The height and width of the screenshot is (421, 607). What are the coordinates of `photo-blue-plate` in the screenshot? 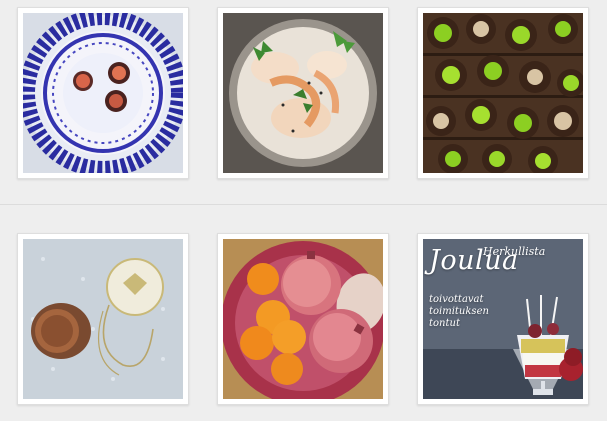 It's located at (103, 93).